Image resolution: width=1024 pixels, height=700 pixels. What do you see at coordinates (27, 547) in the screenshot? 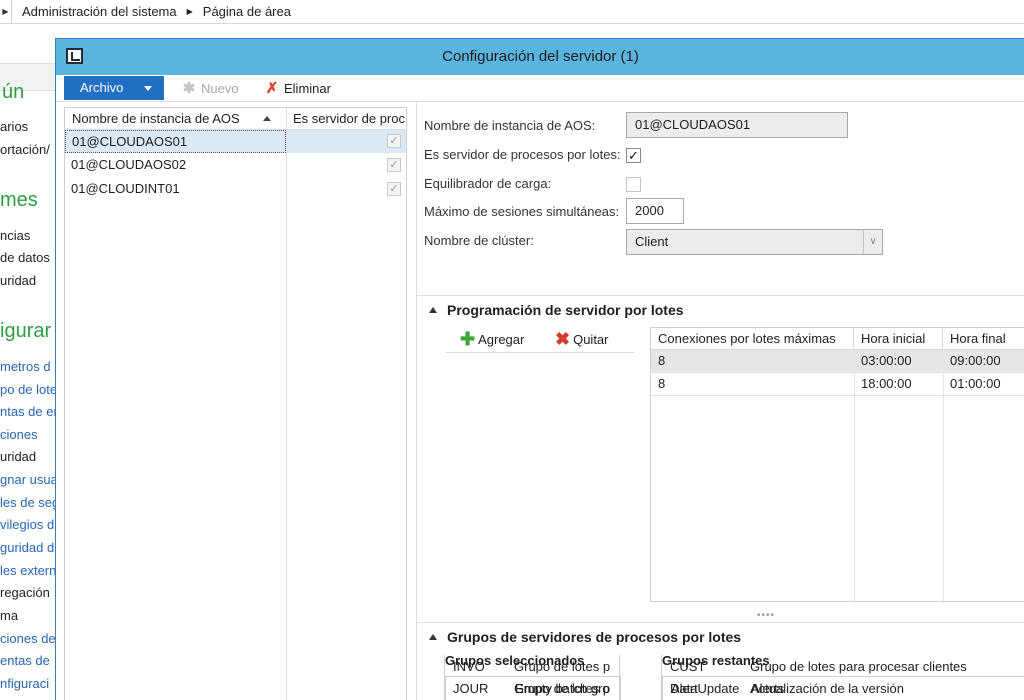
I see `nav-link: guridad d` at bounding box center [27, 547].